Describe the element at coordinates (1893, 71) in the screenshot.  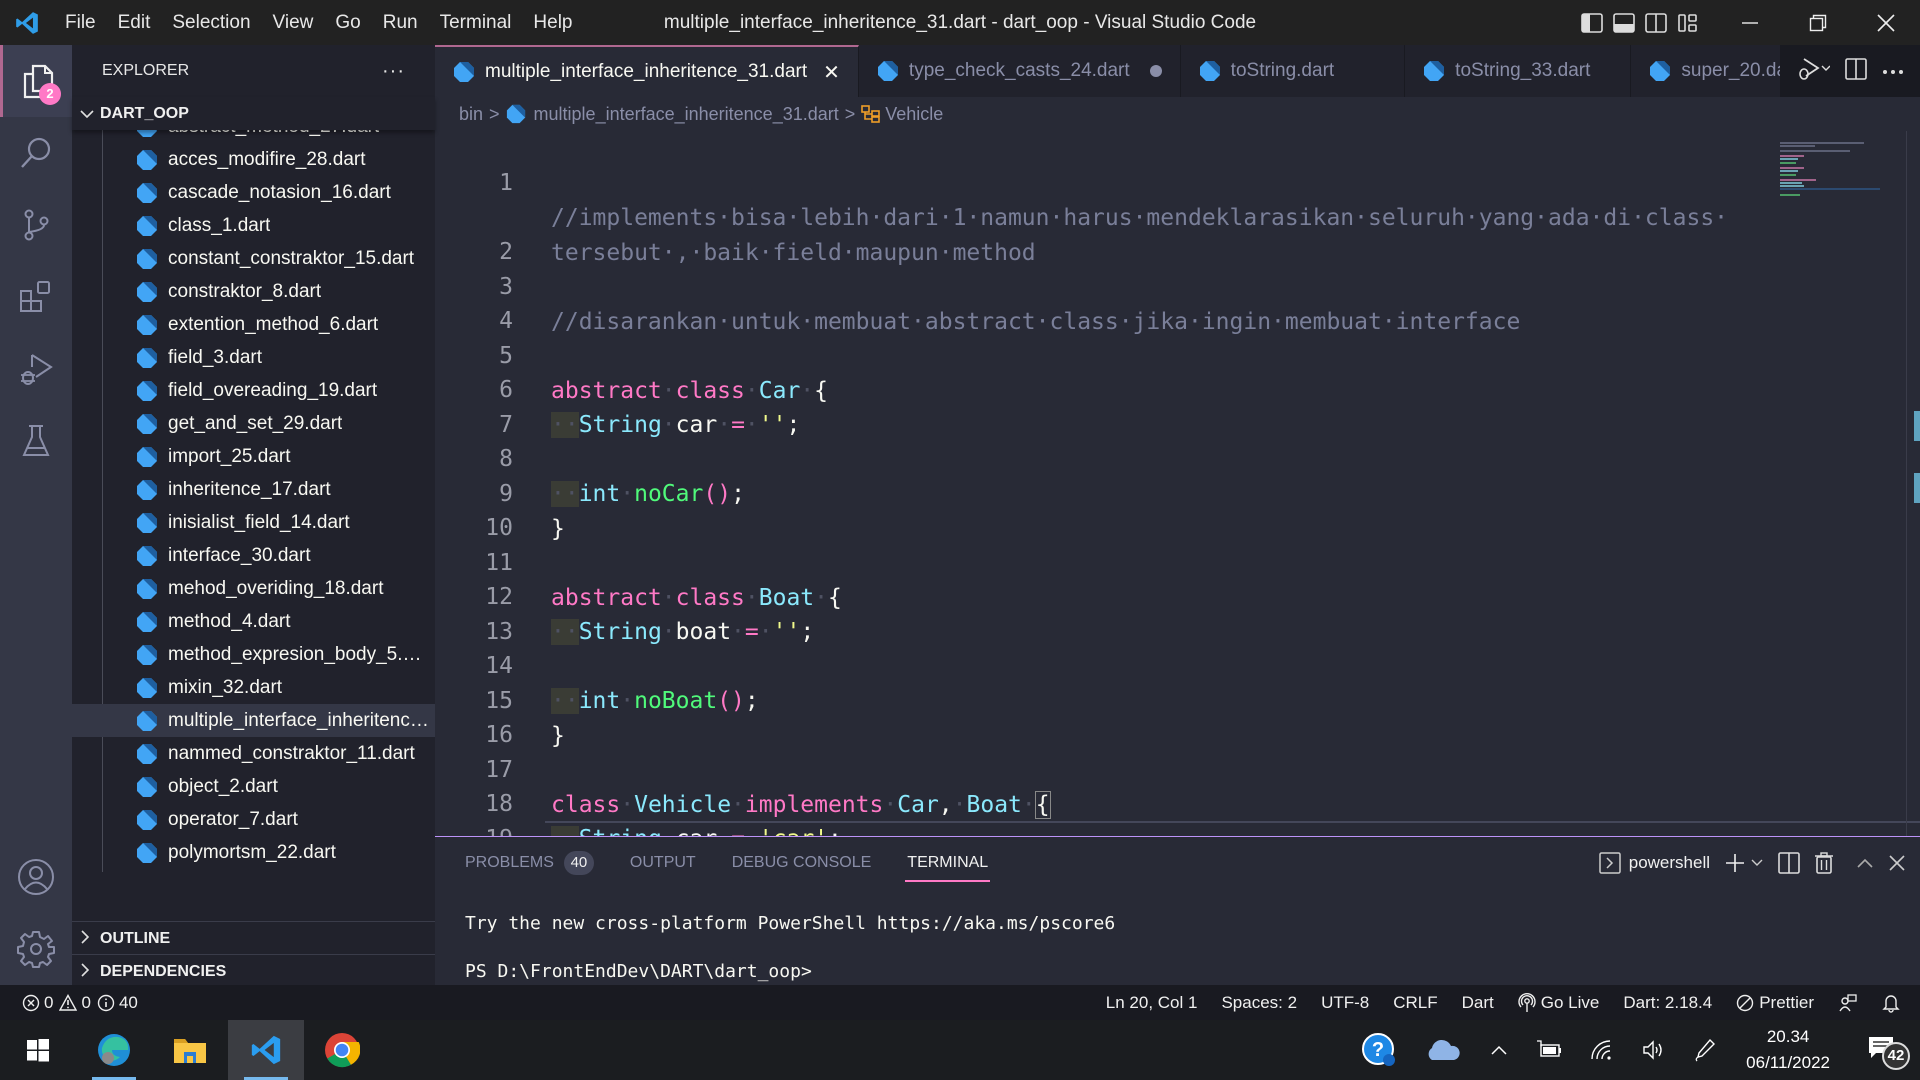
I see `more-actions-button` at that location.